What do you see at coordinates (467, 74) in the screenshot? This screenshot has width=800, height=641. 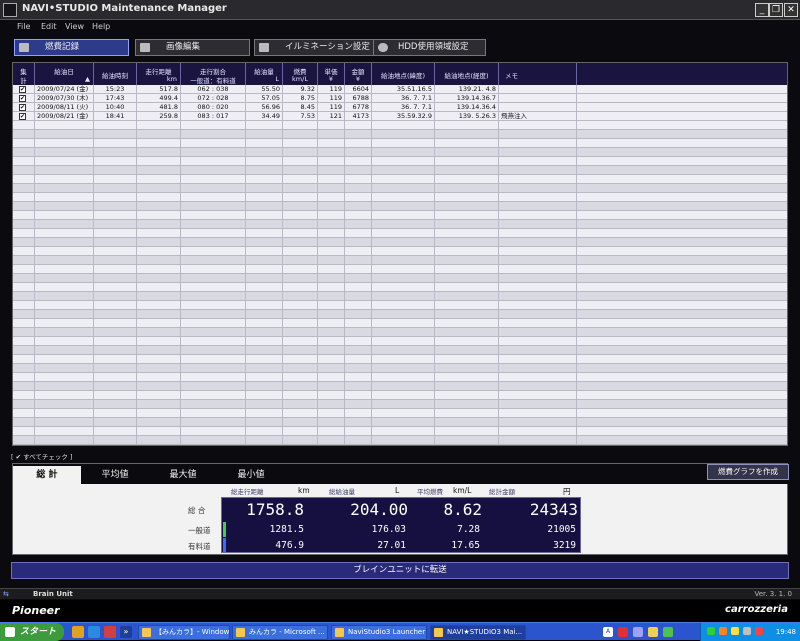 I see `col-longitude: 給油地点(経度)` at bounding box center [467, 74].